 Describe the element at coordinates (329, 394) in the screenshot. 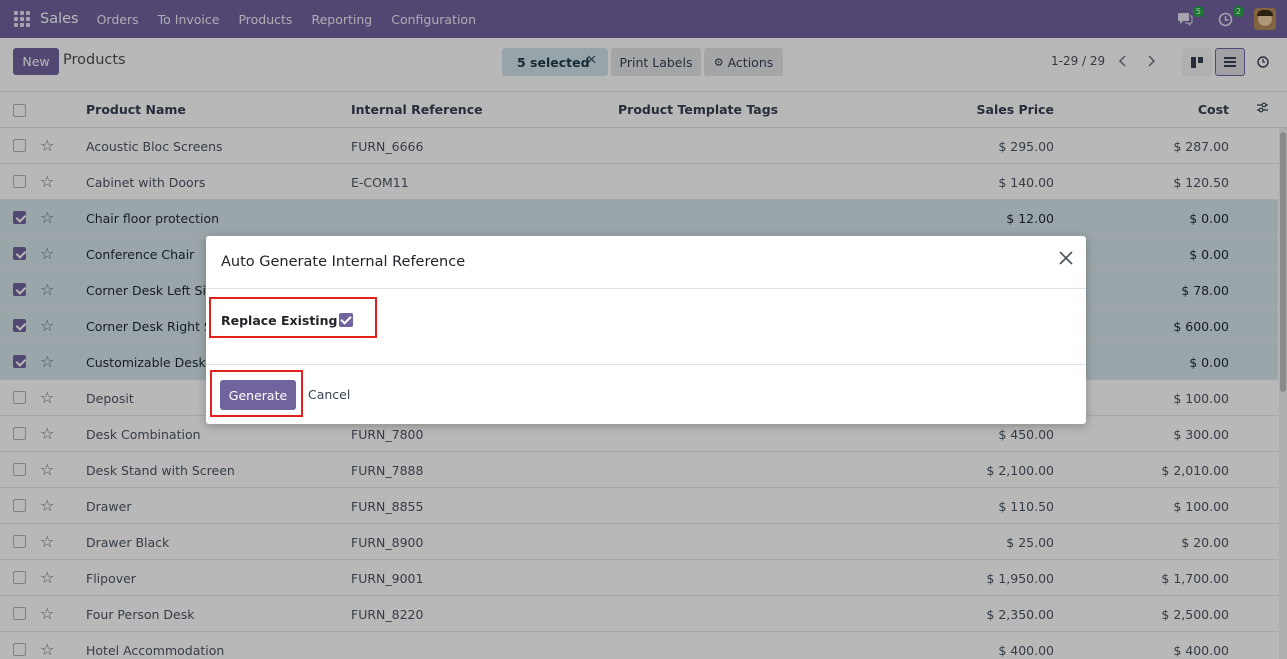

I see `cancel-button: Cancel` at that location.